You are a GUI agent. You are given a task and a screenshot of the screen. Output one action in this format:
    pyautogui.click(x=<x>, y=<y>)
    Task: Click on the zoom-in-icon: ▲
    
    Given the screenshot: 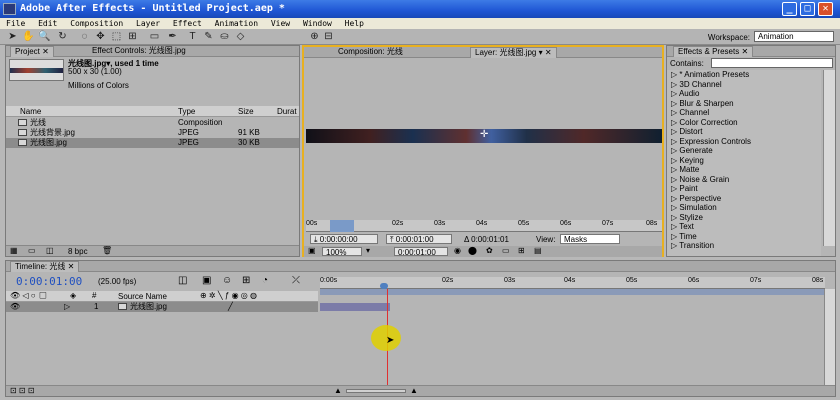 What is the action you would take?
    pyautogui.click(x=414, y=390)
    